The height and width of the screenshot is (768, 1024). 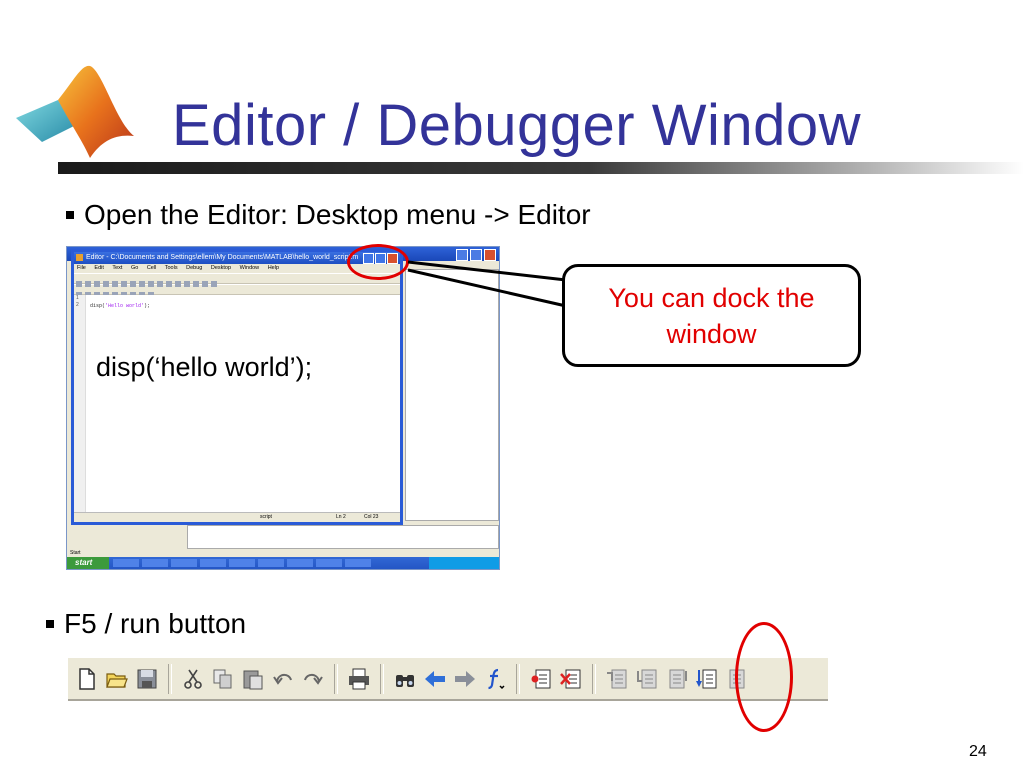 I want to click on back-arrow-icon, so click(x=435, y=679).